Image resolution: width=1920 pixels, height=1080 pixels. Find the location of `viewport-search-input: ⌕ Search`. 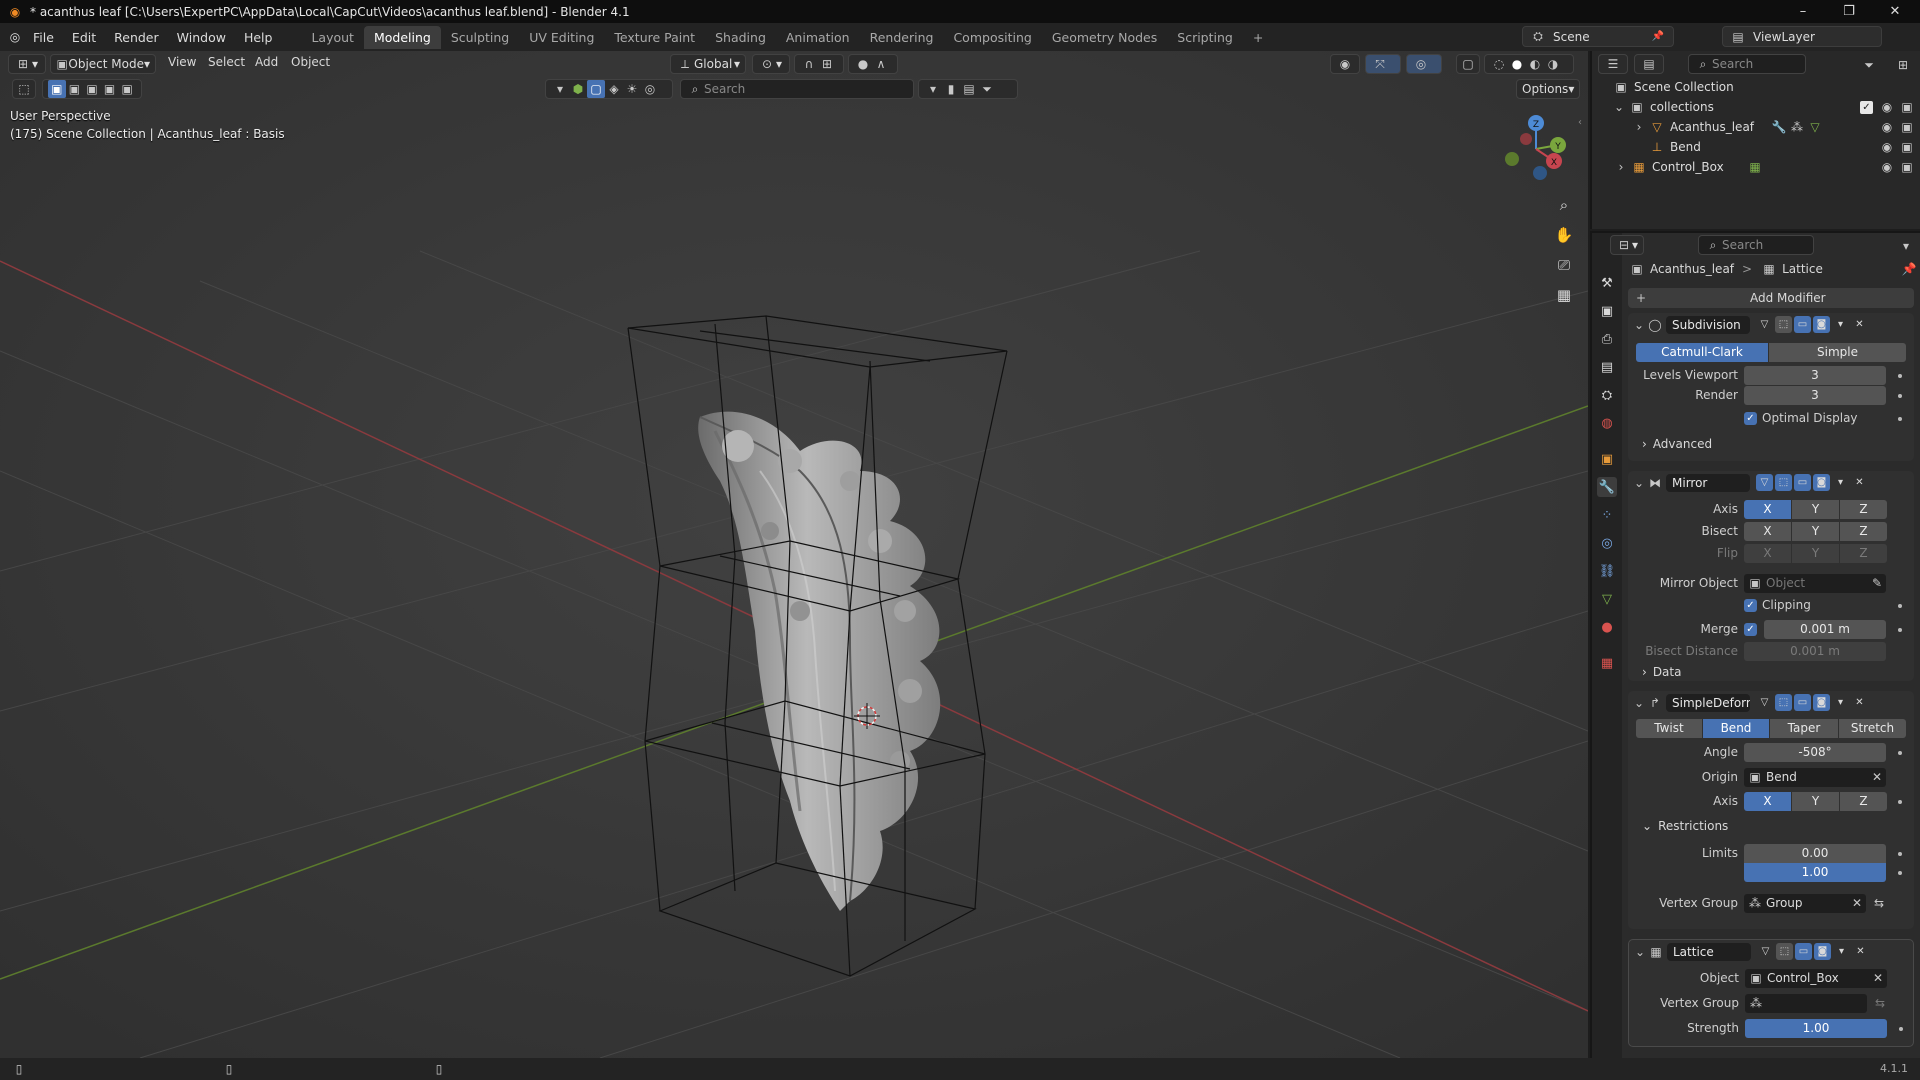

viewport-search-input: ⌕ Search is located at coordinates (797, 89).